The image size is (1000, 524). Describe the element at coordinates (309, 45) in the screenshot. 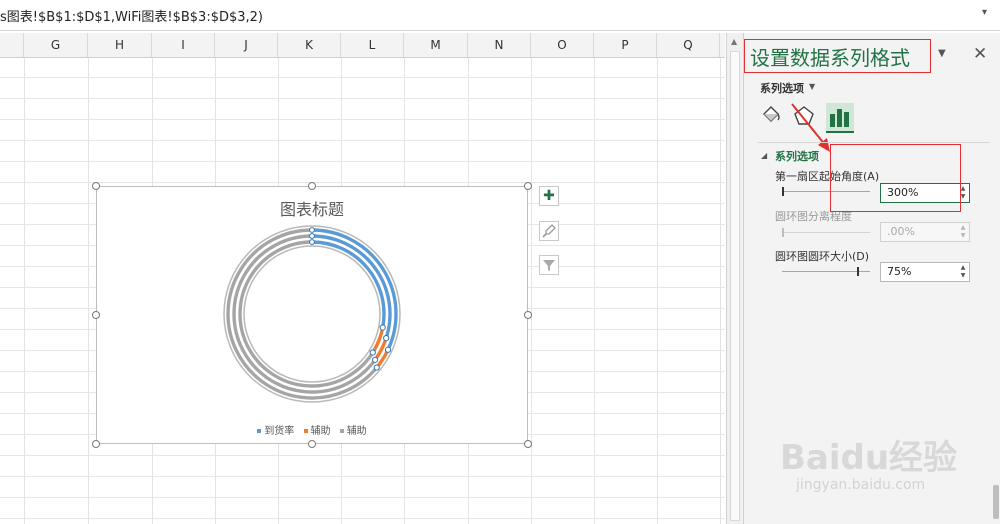

I see `column-header-k: K` at that location.